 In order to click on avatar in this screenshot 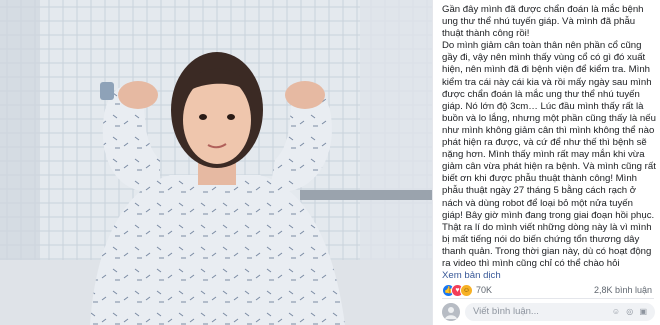, I will do `click(451, 312)`.